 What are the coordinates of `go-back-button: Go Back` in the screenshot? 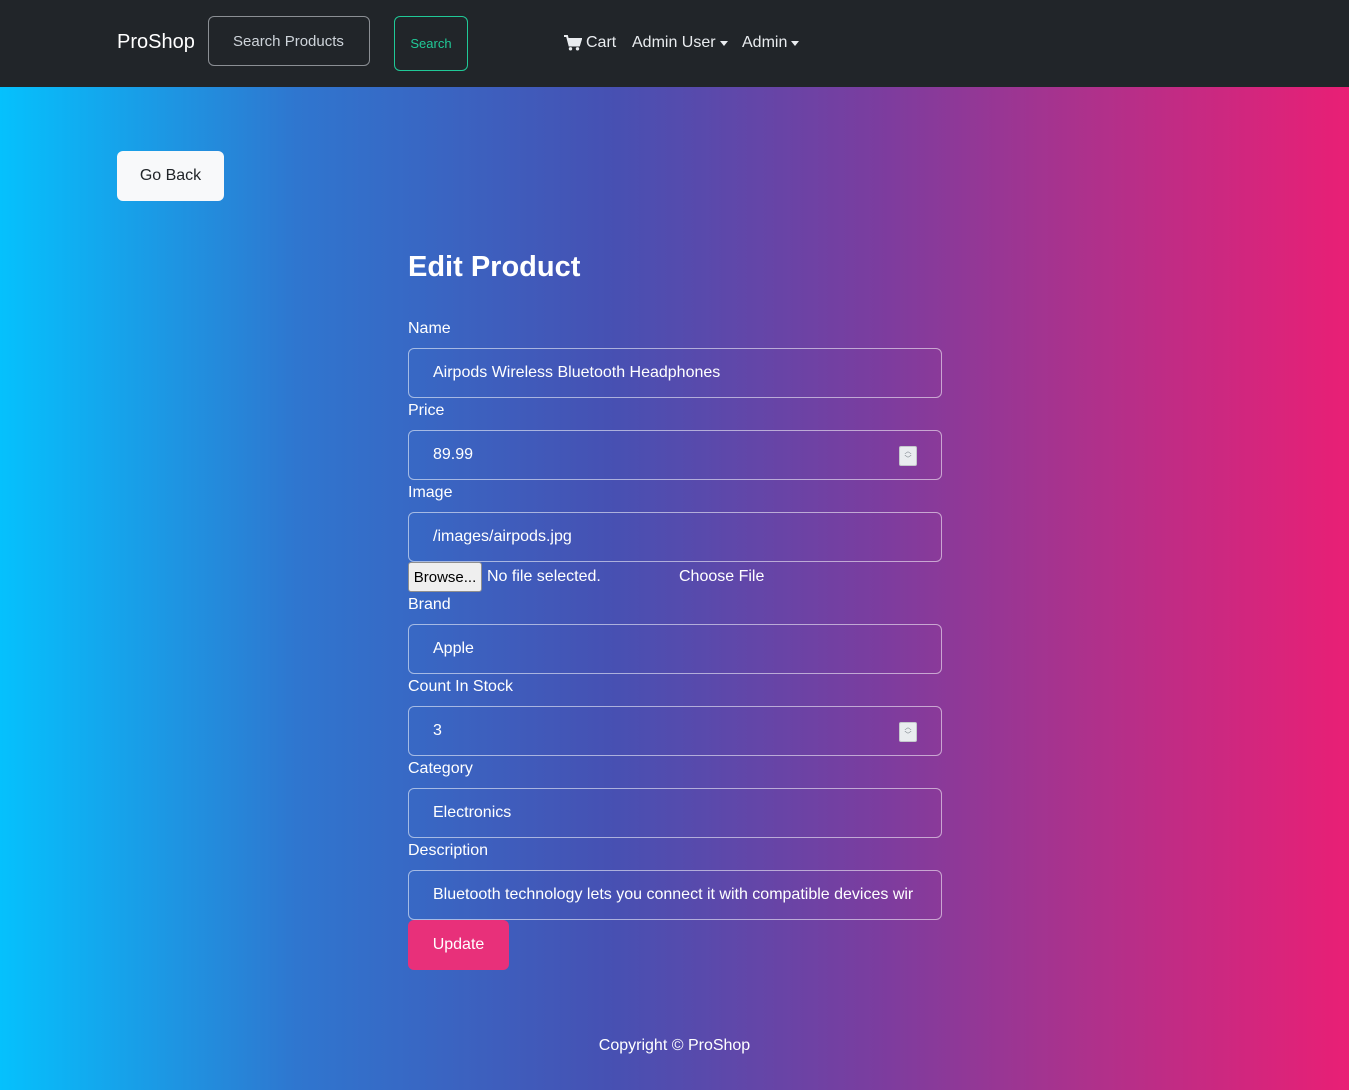 It's located at (170, 176).